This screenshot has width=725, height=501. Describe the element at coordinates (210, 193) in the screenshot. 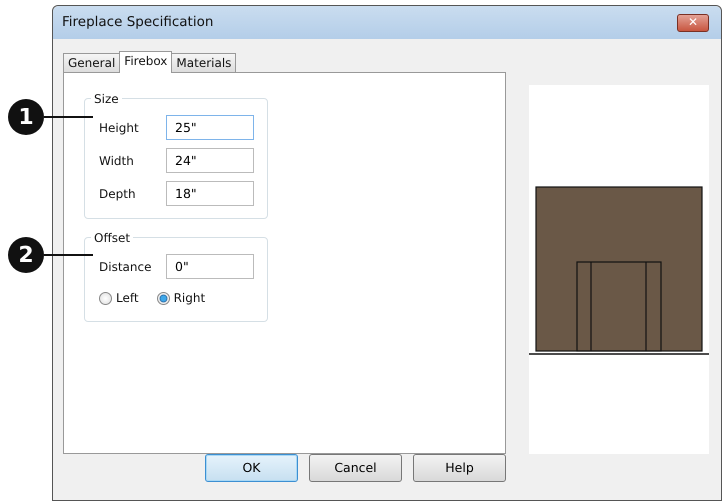

I see `input-field: 18"` at that location.